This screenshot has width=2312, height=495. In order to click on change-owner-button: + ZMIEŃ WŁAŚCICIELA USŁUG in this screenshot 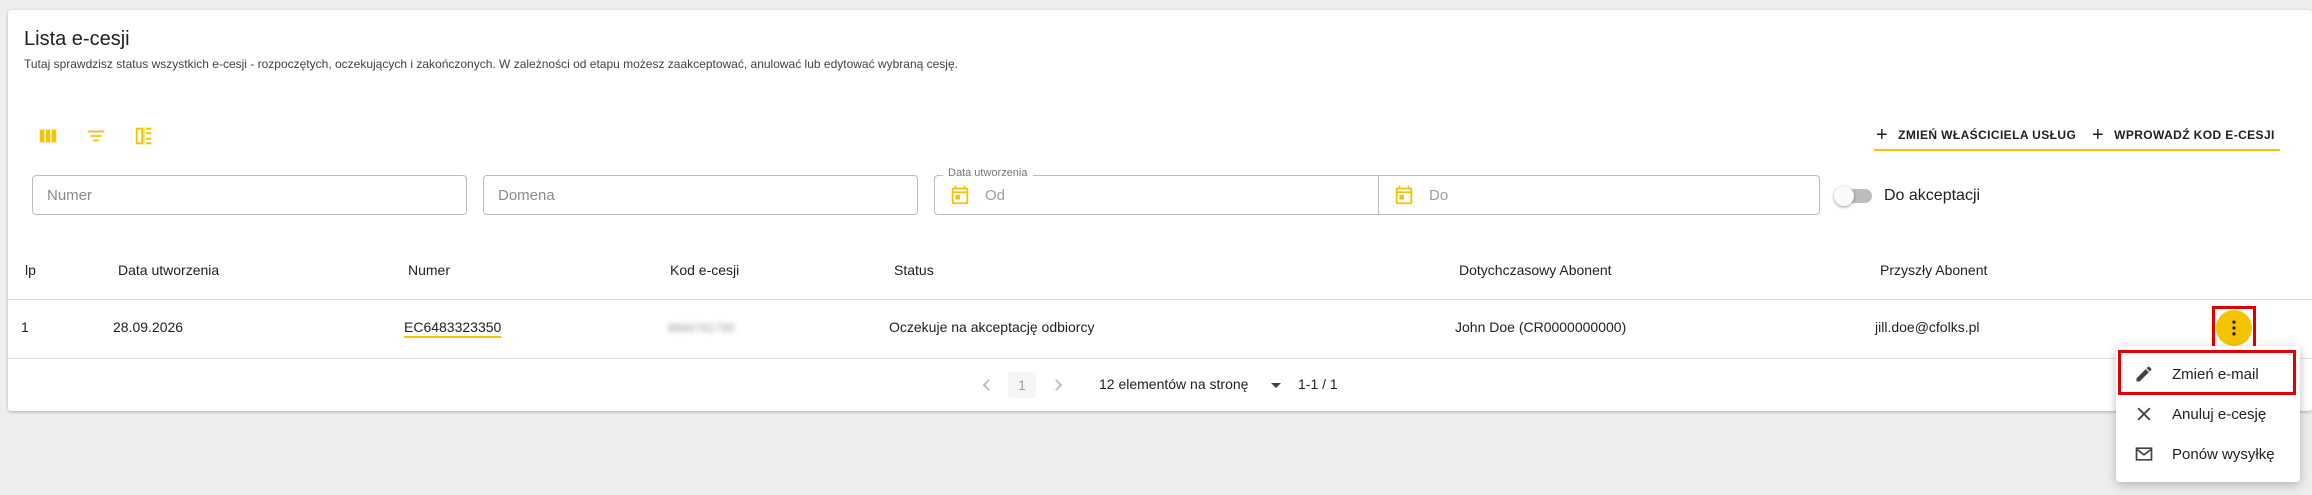, I will do `click(1976, 135)`.